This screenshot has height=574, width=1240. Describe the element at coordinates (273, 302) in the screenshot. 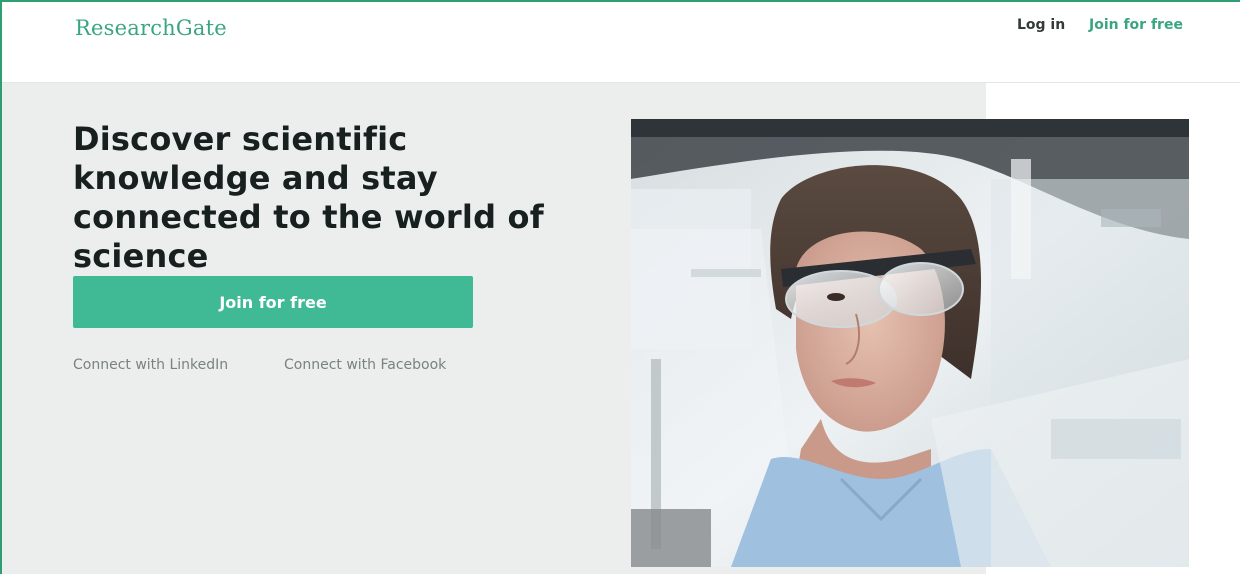

I see `join-for-free-button: Join for free` at that location.